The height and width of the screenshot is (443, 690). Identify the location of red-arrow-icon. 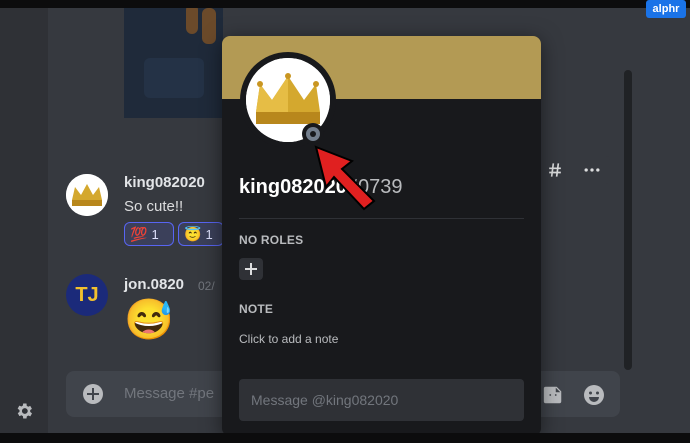
(345, 178).